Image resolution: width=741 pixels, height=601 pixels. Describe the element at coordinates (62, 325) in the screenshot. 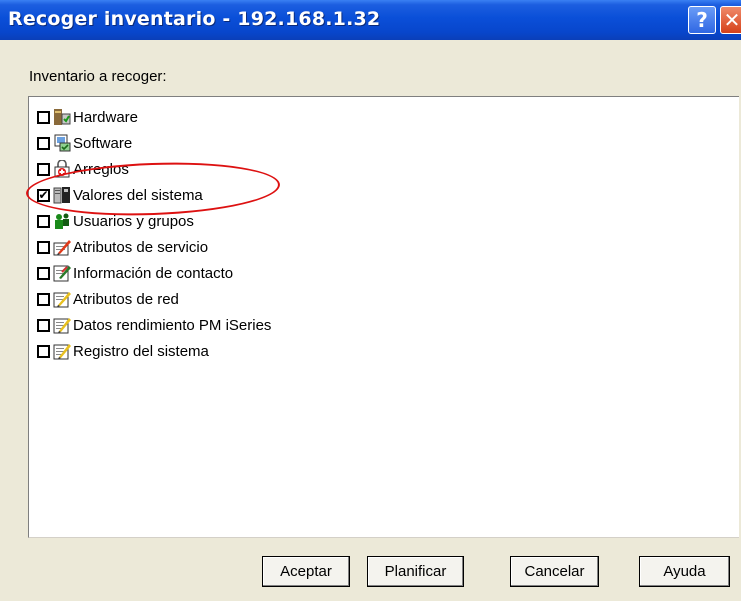

I see `pm-data-icon` at that location.